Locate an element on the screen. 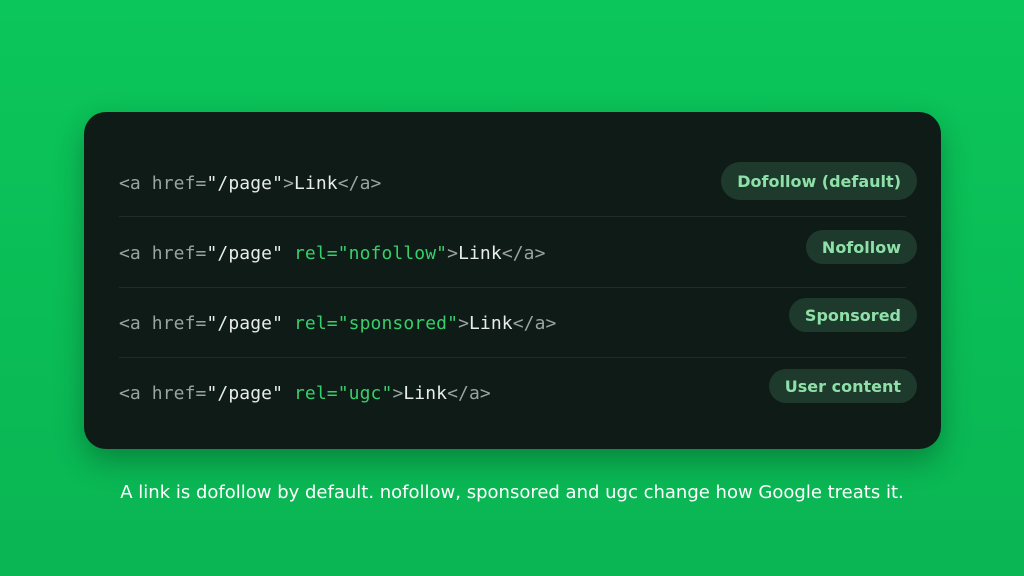 The width and height of the screenshot is (1024, 576). link-type-badge: Dofollow (default) is located at coordinates (819, 181).